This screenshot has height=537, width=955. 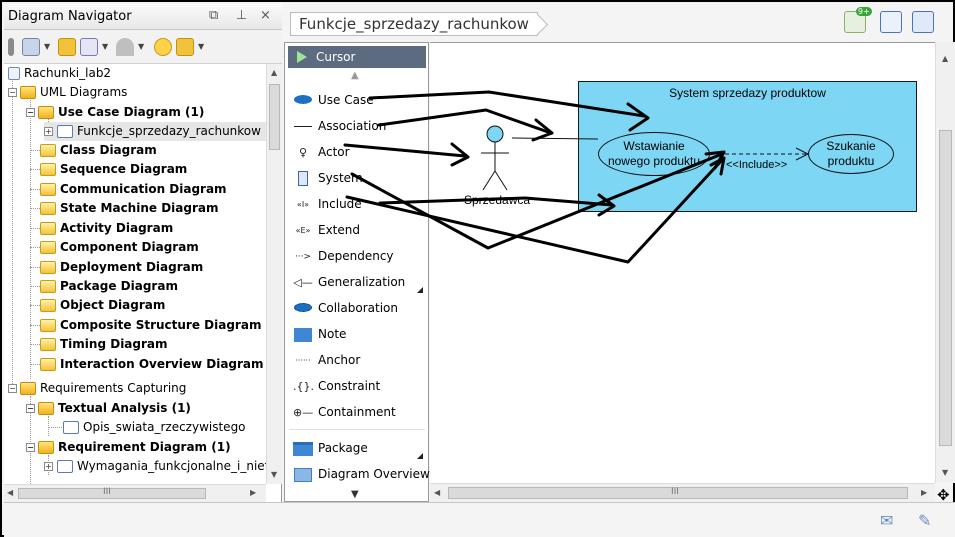 What do you see at coordinates (303, 412) in the screenshot?
I see `containment-icon: ⊕—` at bounding box center [303, 412].